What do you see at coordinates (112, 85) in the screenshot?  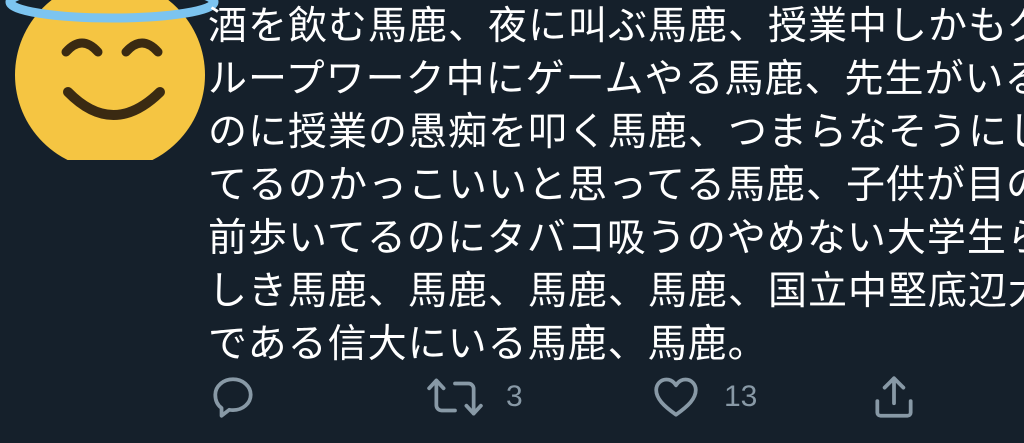 I see `smiling-face-with-halo-icon` at bounding box center [112, 85].